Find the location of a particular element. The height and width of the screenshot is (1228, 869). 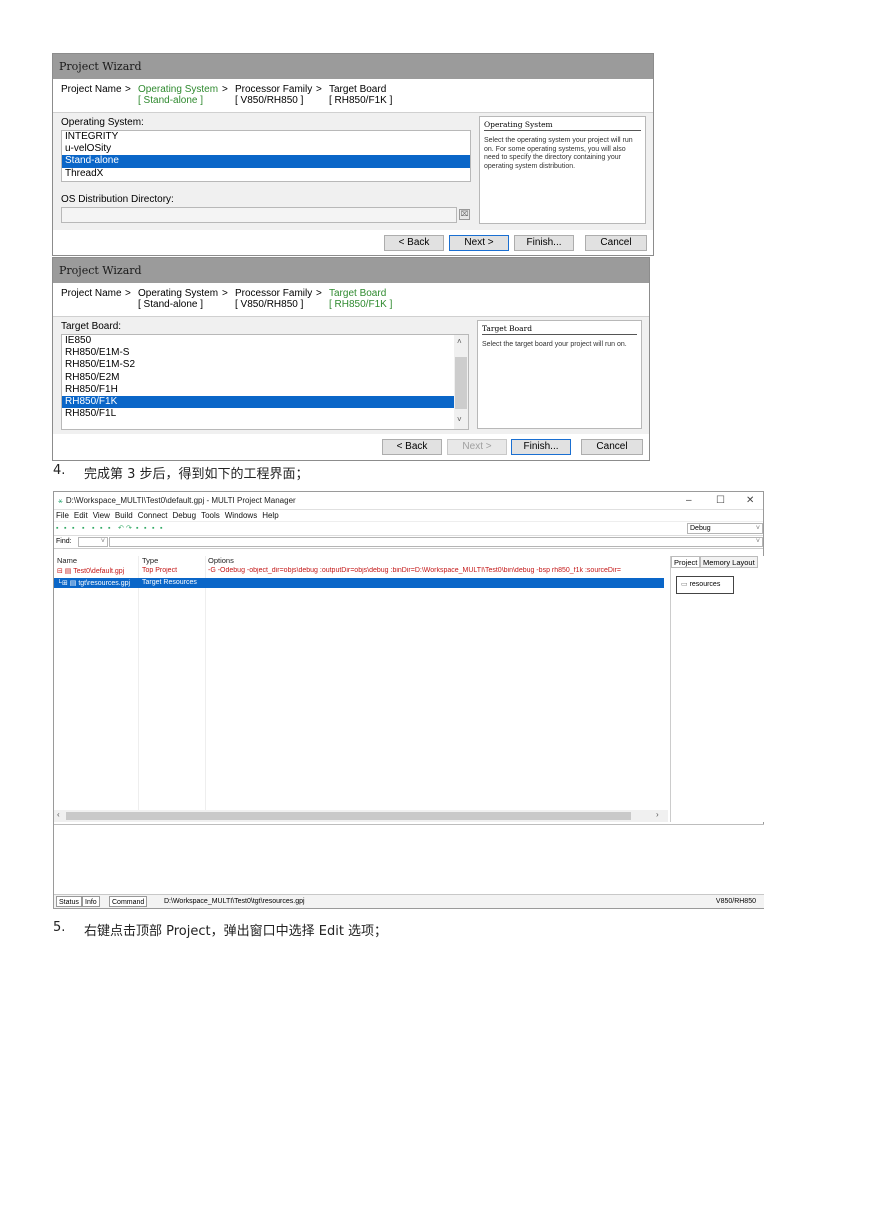

list-item: Stand-alone is located at coordinates (266, 161).